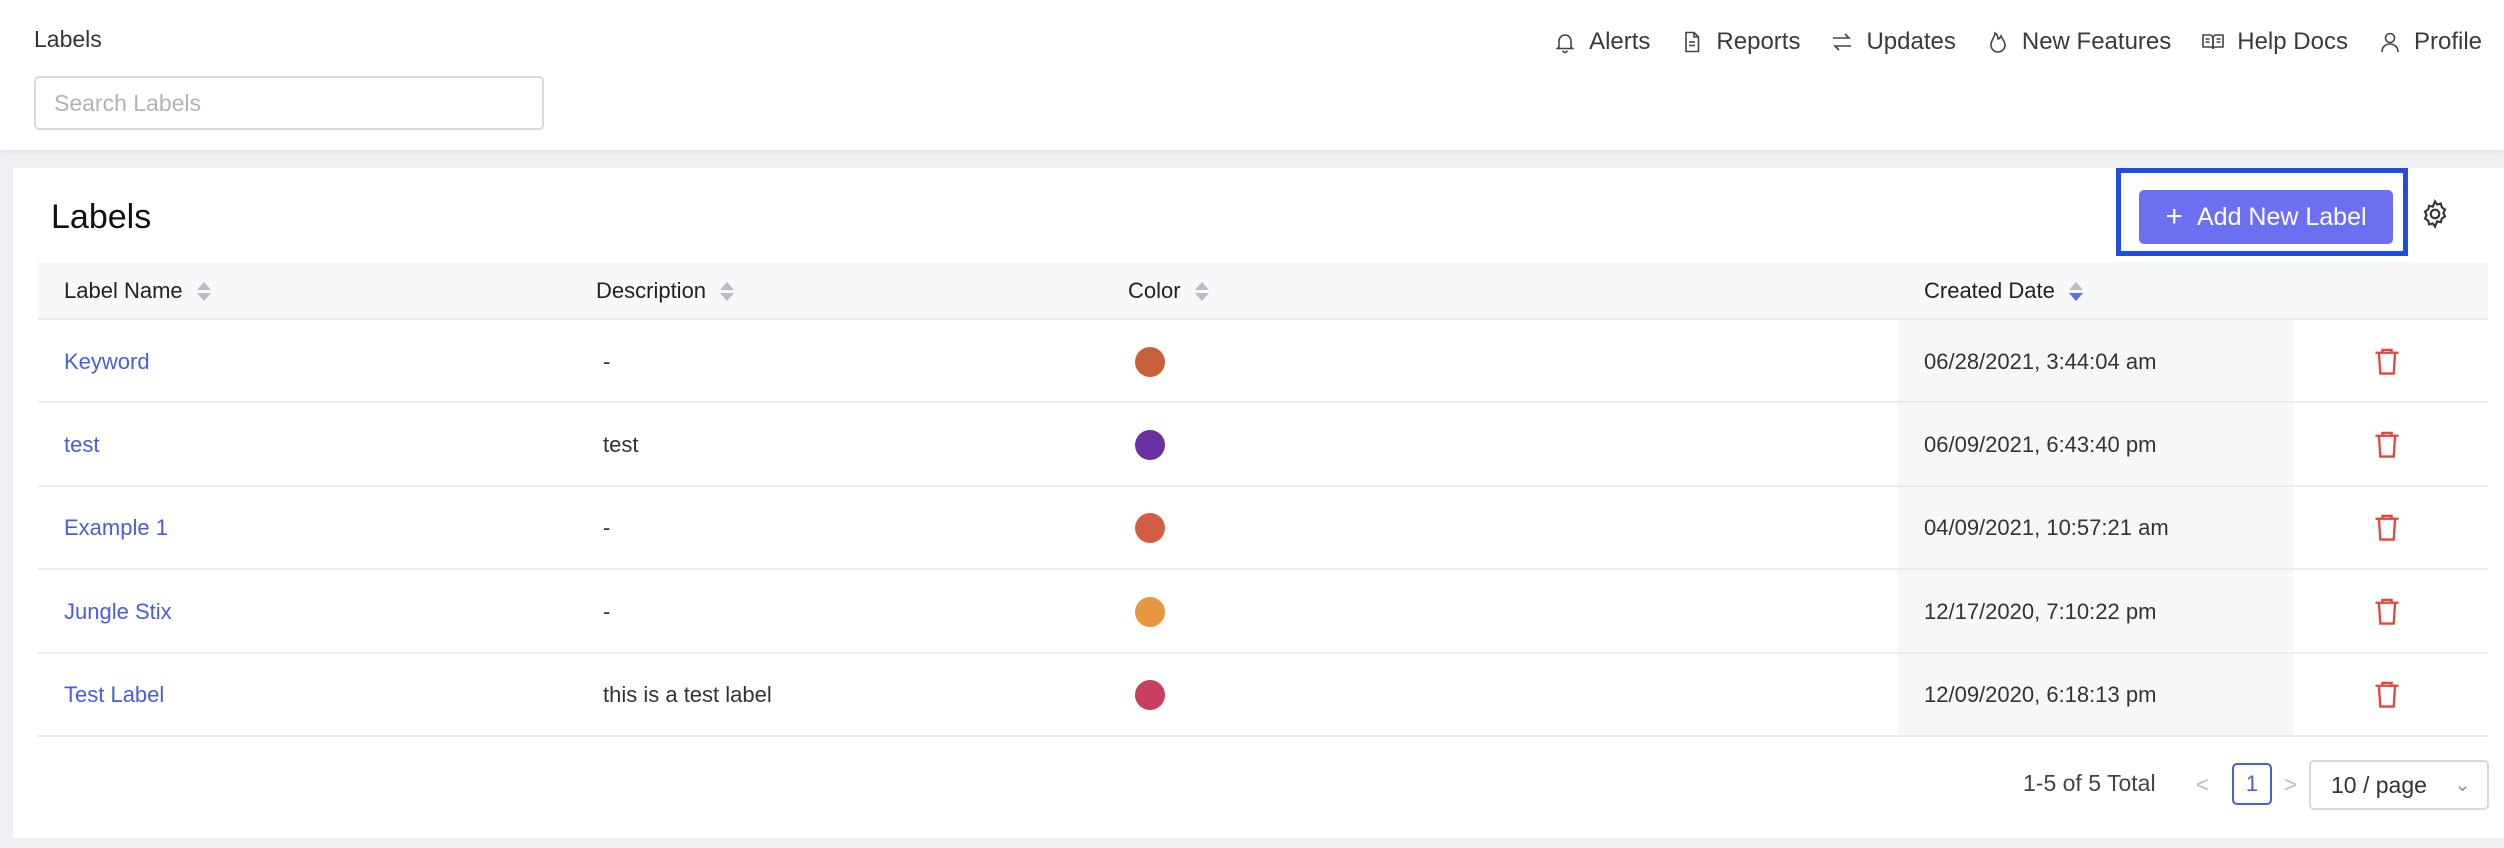 The image size is (2504, 848). Describe the element at coordinates (1263, 612) in the screenshot. I see `table-row: Jungle Stix - 12/17/2020, 7:10:22 pm` at that location.